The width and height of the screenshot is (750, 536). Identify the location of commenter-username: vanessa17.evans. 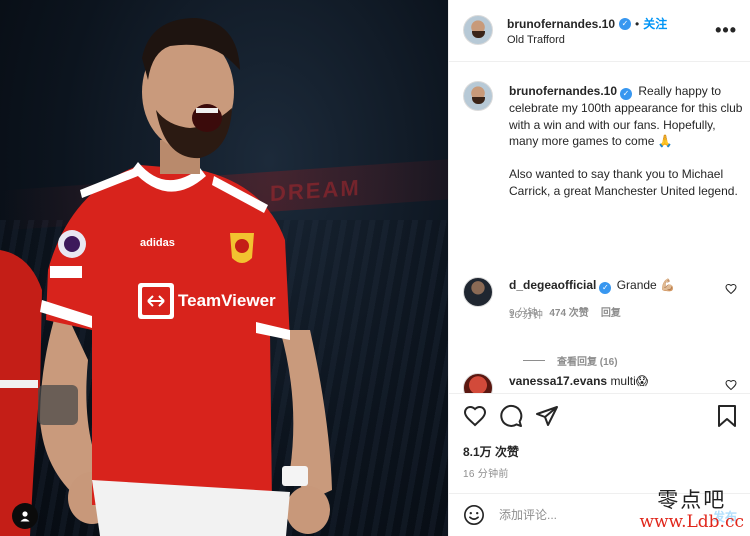
(558, 381).